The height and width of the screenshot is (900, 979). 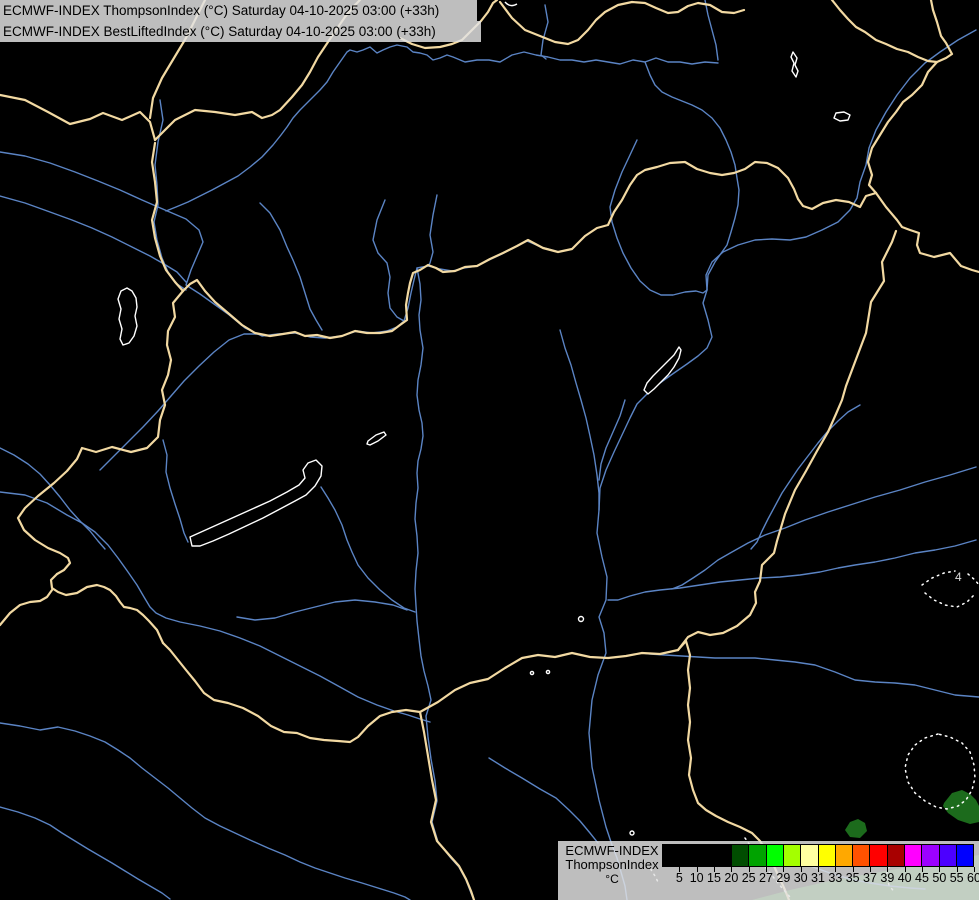 I want to click on contour-value-label: 4, so click(x=958, y=577).